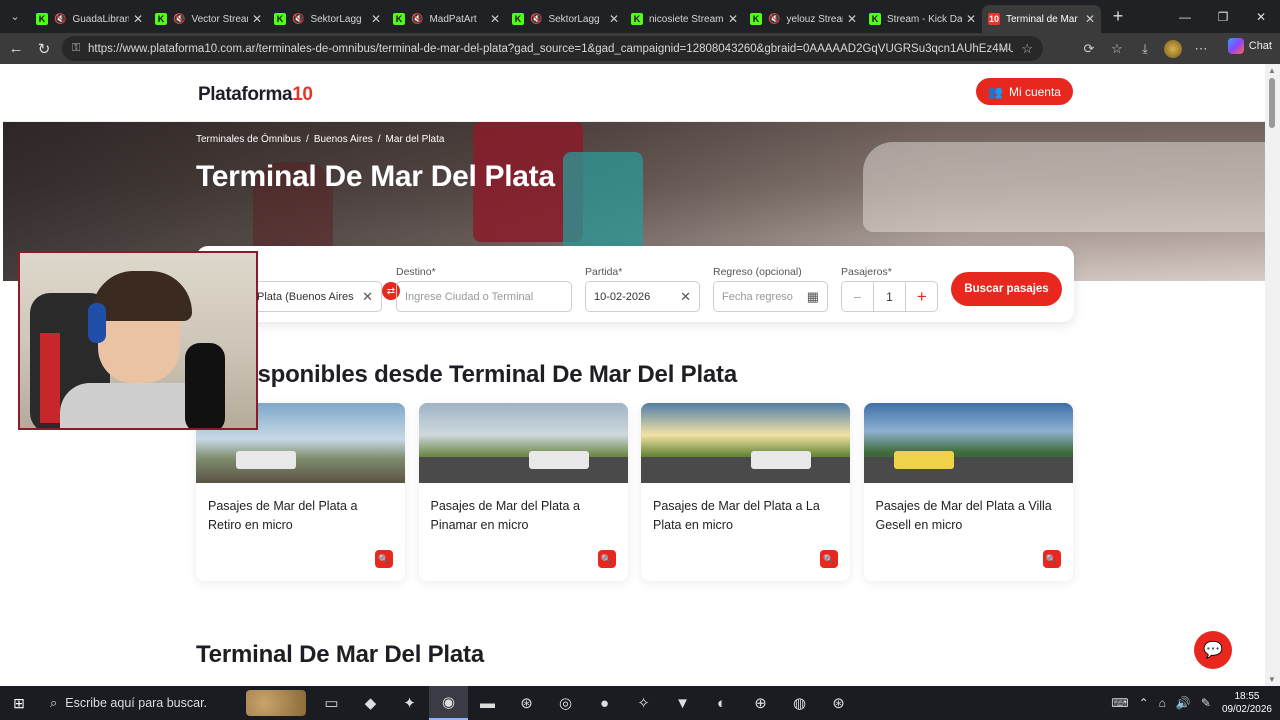 The width and height of the screenshot is (1280, 720). Describe the element at coordinates (1119, 703) in the screenshot. I see `keyboard-icon: ⌨` at that location.